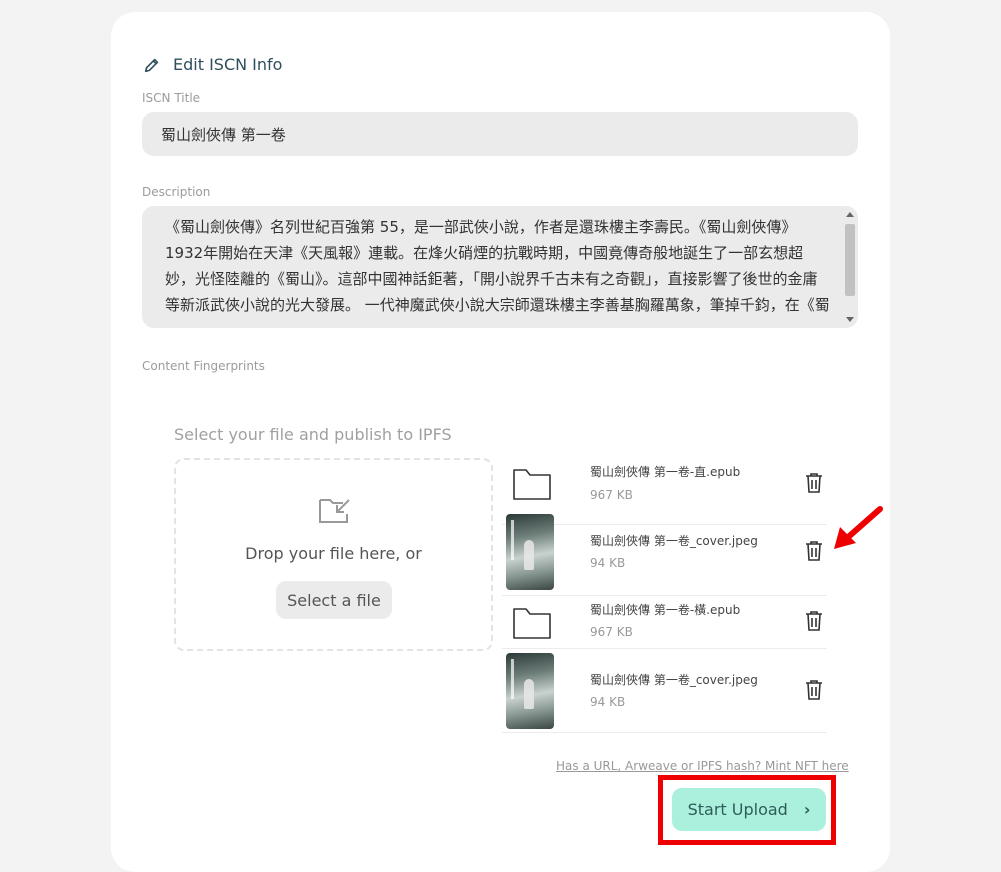 This screenshot has width=1001, height=872. What do you see at coordinates (807, 809) in the screenshot?
I see `chevron-right-icon: ›` at bounding box center [807, 809].